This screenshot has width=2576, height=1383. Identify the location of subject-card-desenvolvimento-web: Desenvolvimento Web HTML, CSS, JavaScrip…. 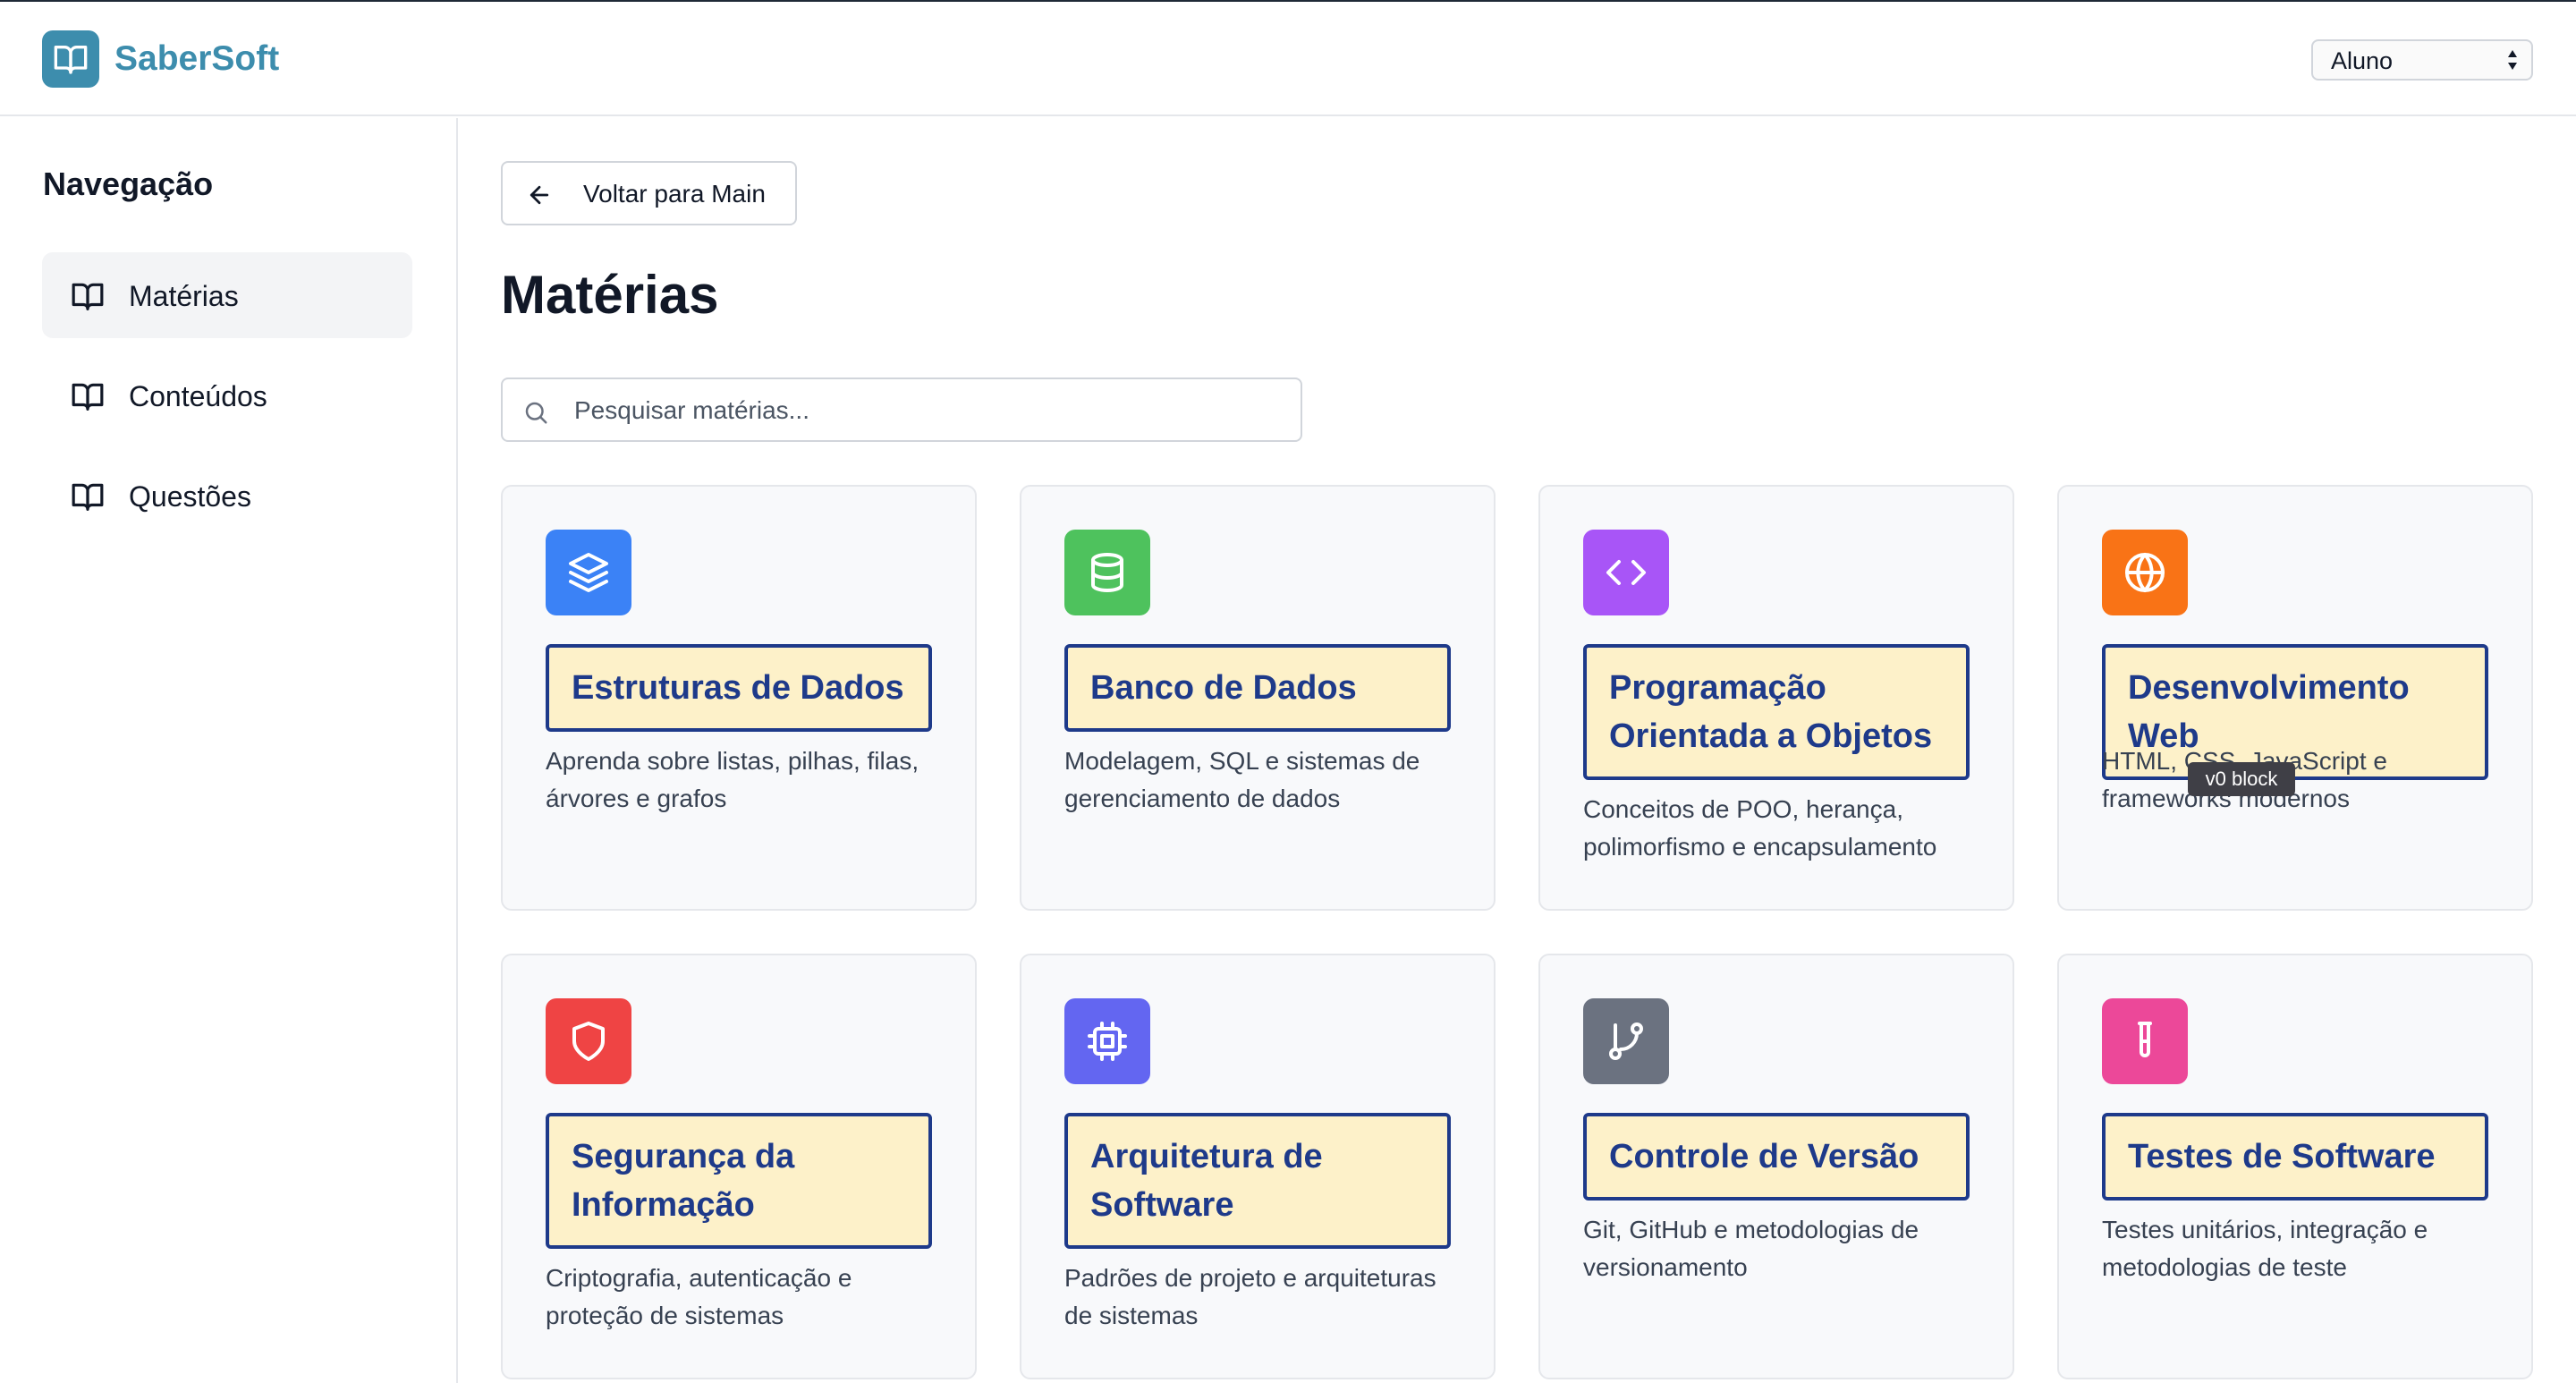
(2295, 698).